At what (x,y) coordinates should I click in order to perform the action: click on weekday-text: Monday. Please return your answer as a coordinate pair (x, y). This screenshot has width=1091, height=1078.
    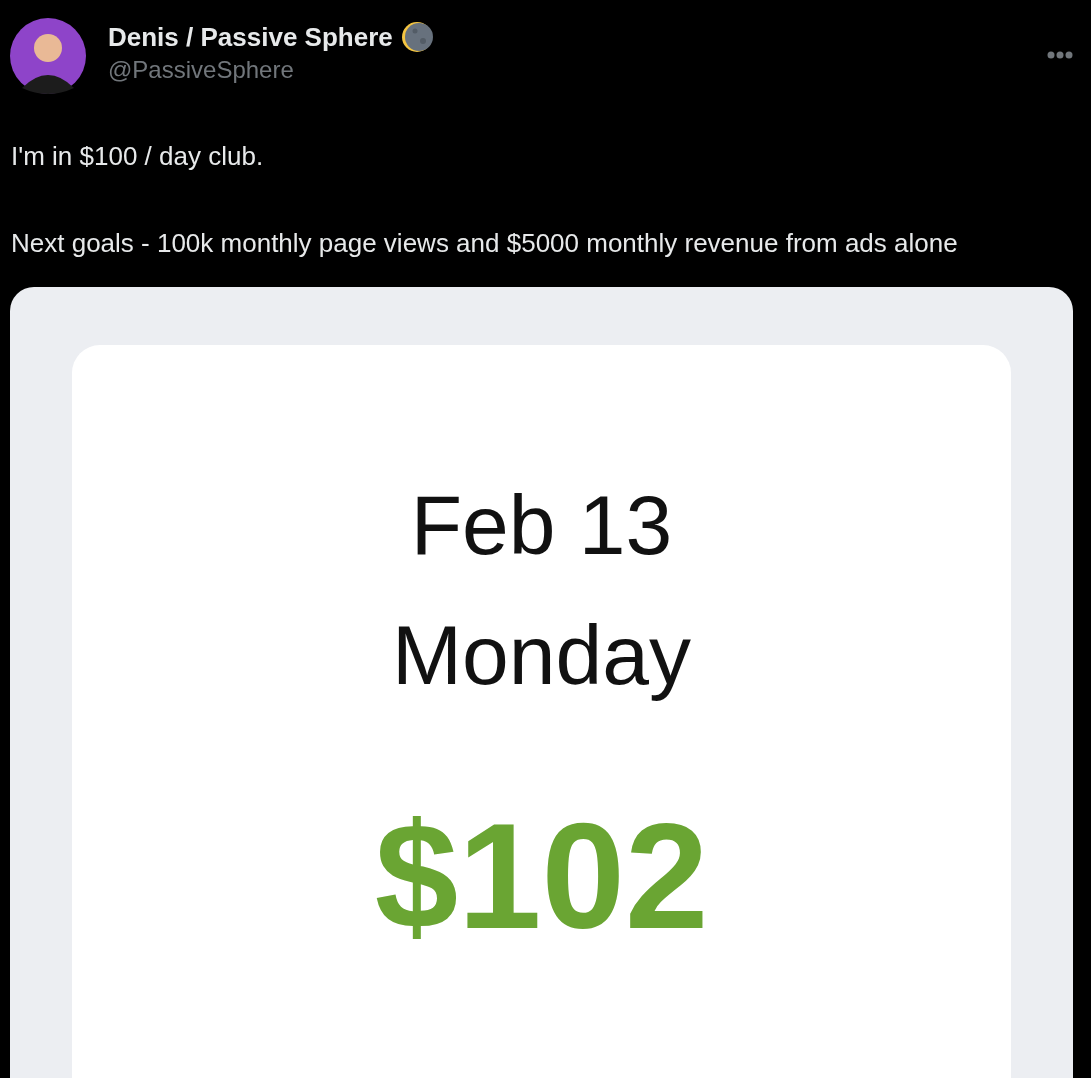
    Looking at the image, I should click on (541, 655).